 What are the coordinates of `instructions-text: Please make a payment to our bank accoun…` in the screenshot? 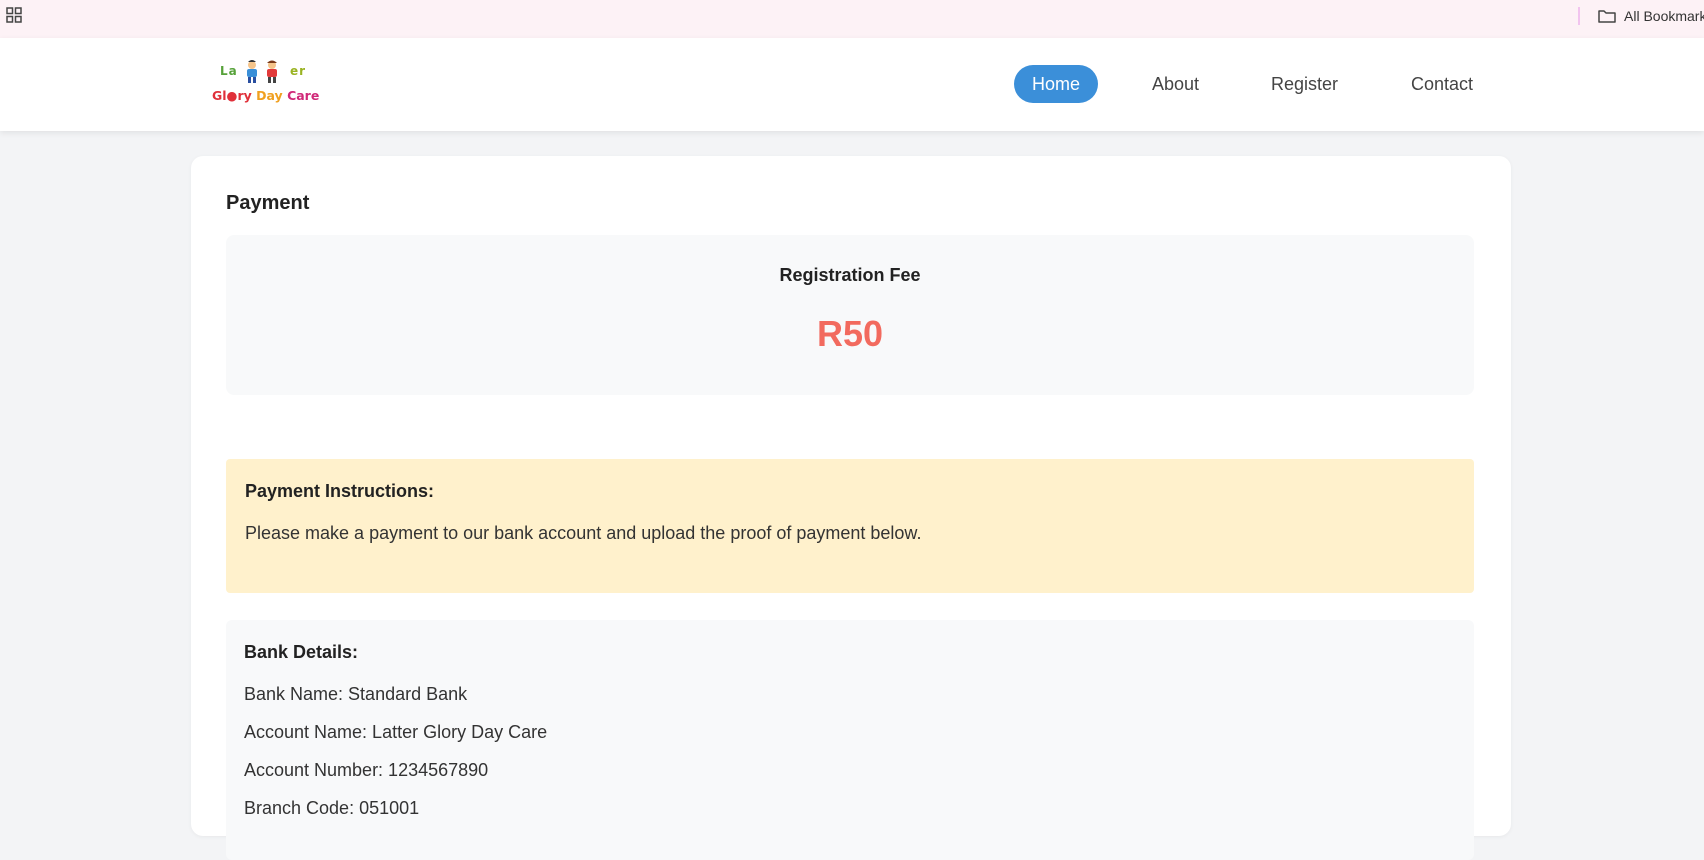 It's located at (583, 533).